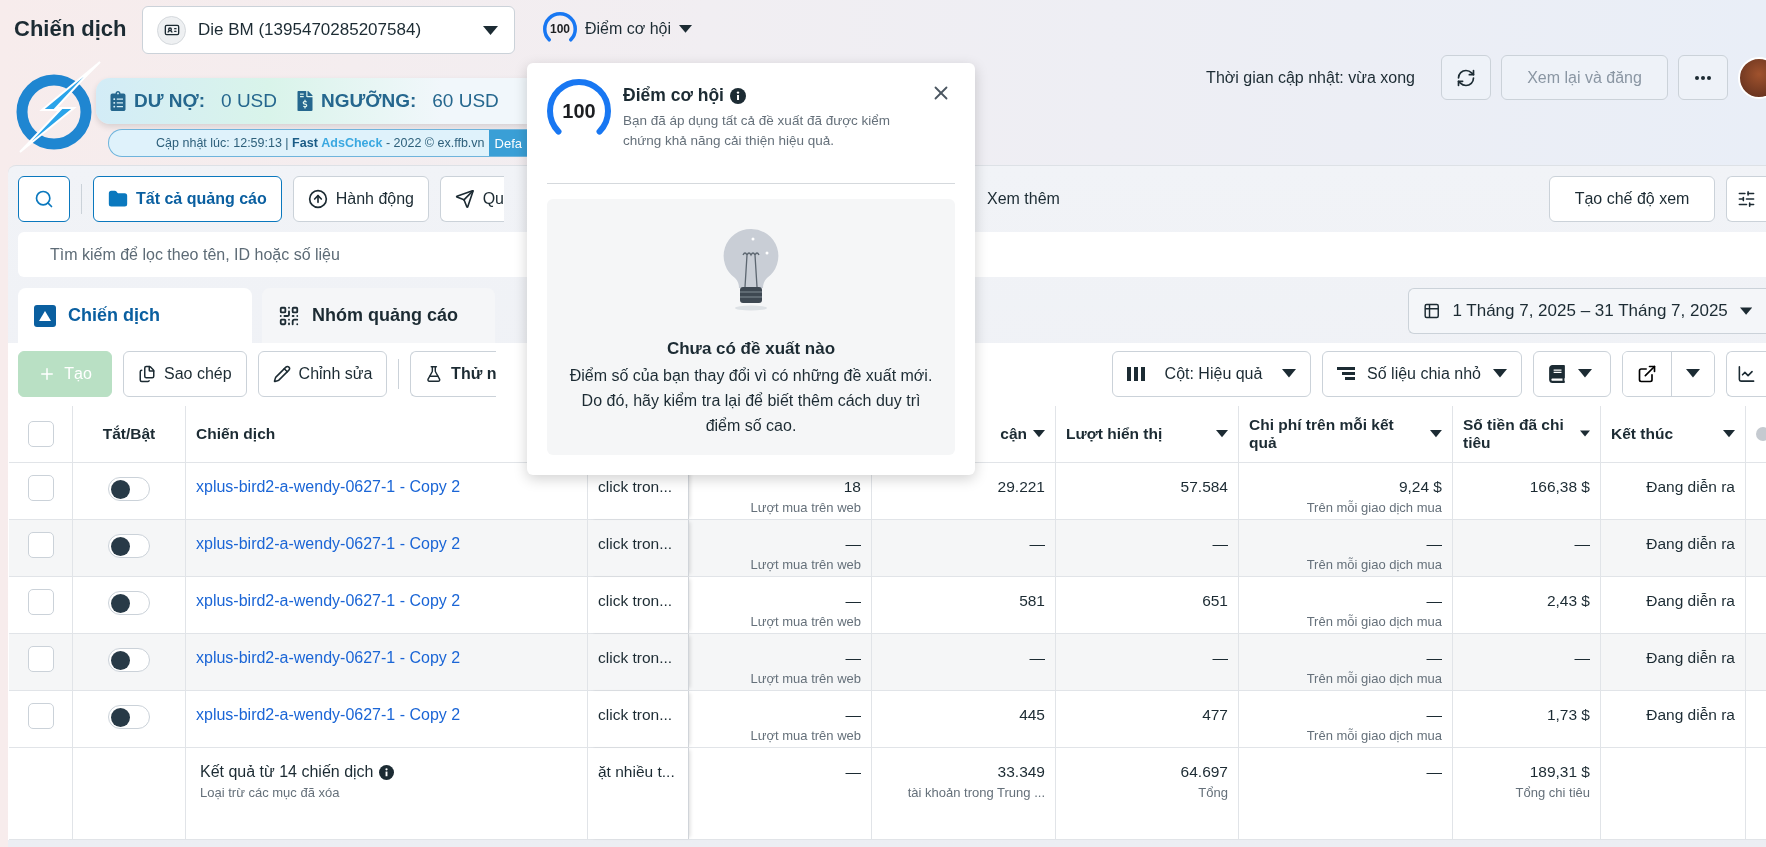 The height and width of the screenshot is (847, 1766). I want to click on refresh-button, so click(1466, 77).